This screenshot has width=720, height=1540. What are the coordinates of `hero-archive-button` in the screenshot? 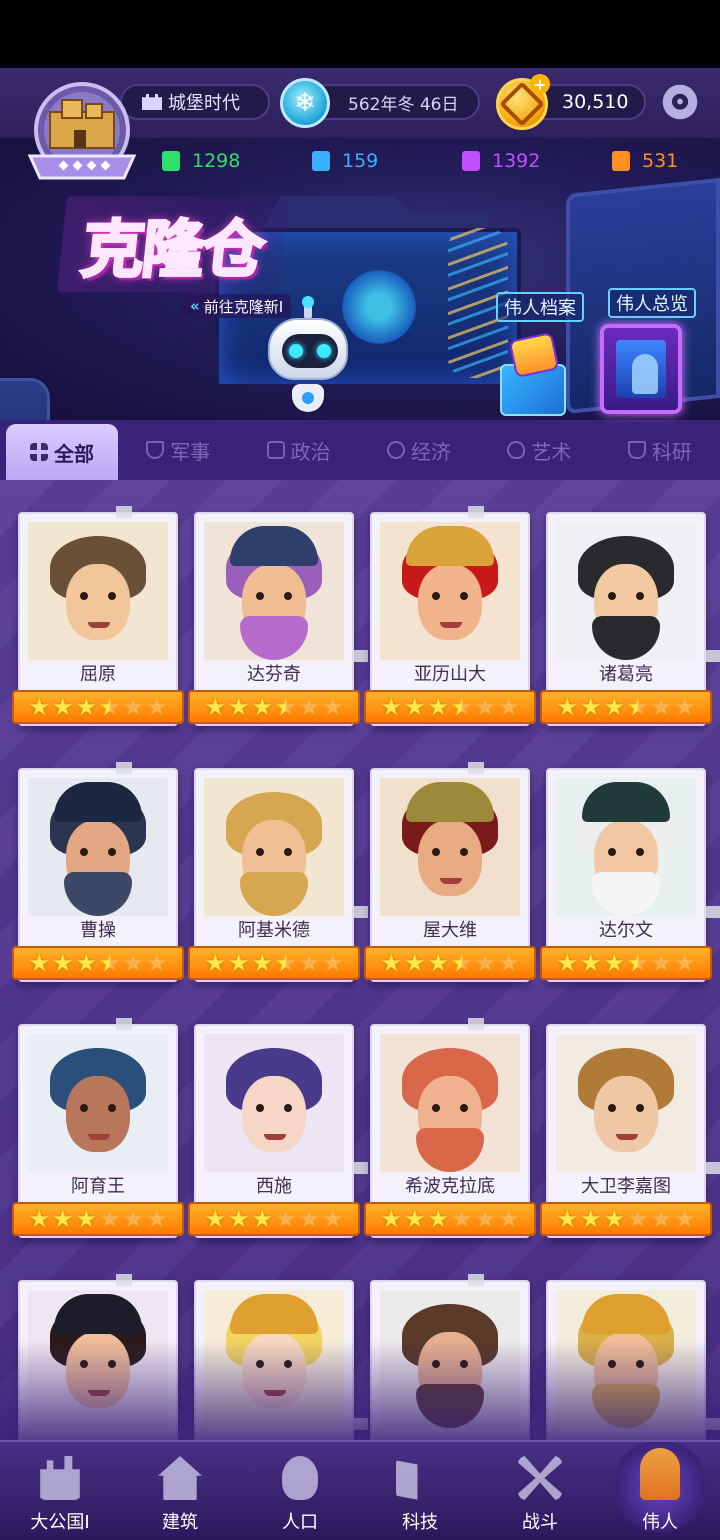 It's located at (533, 373).